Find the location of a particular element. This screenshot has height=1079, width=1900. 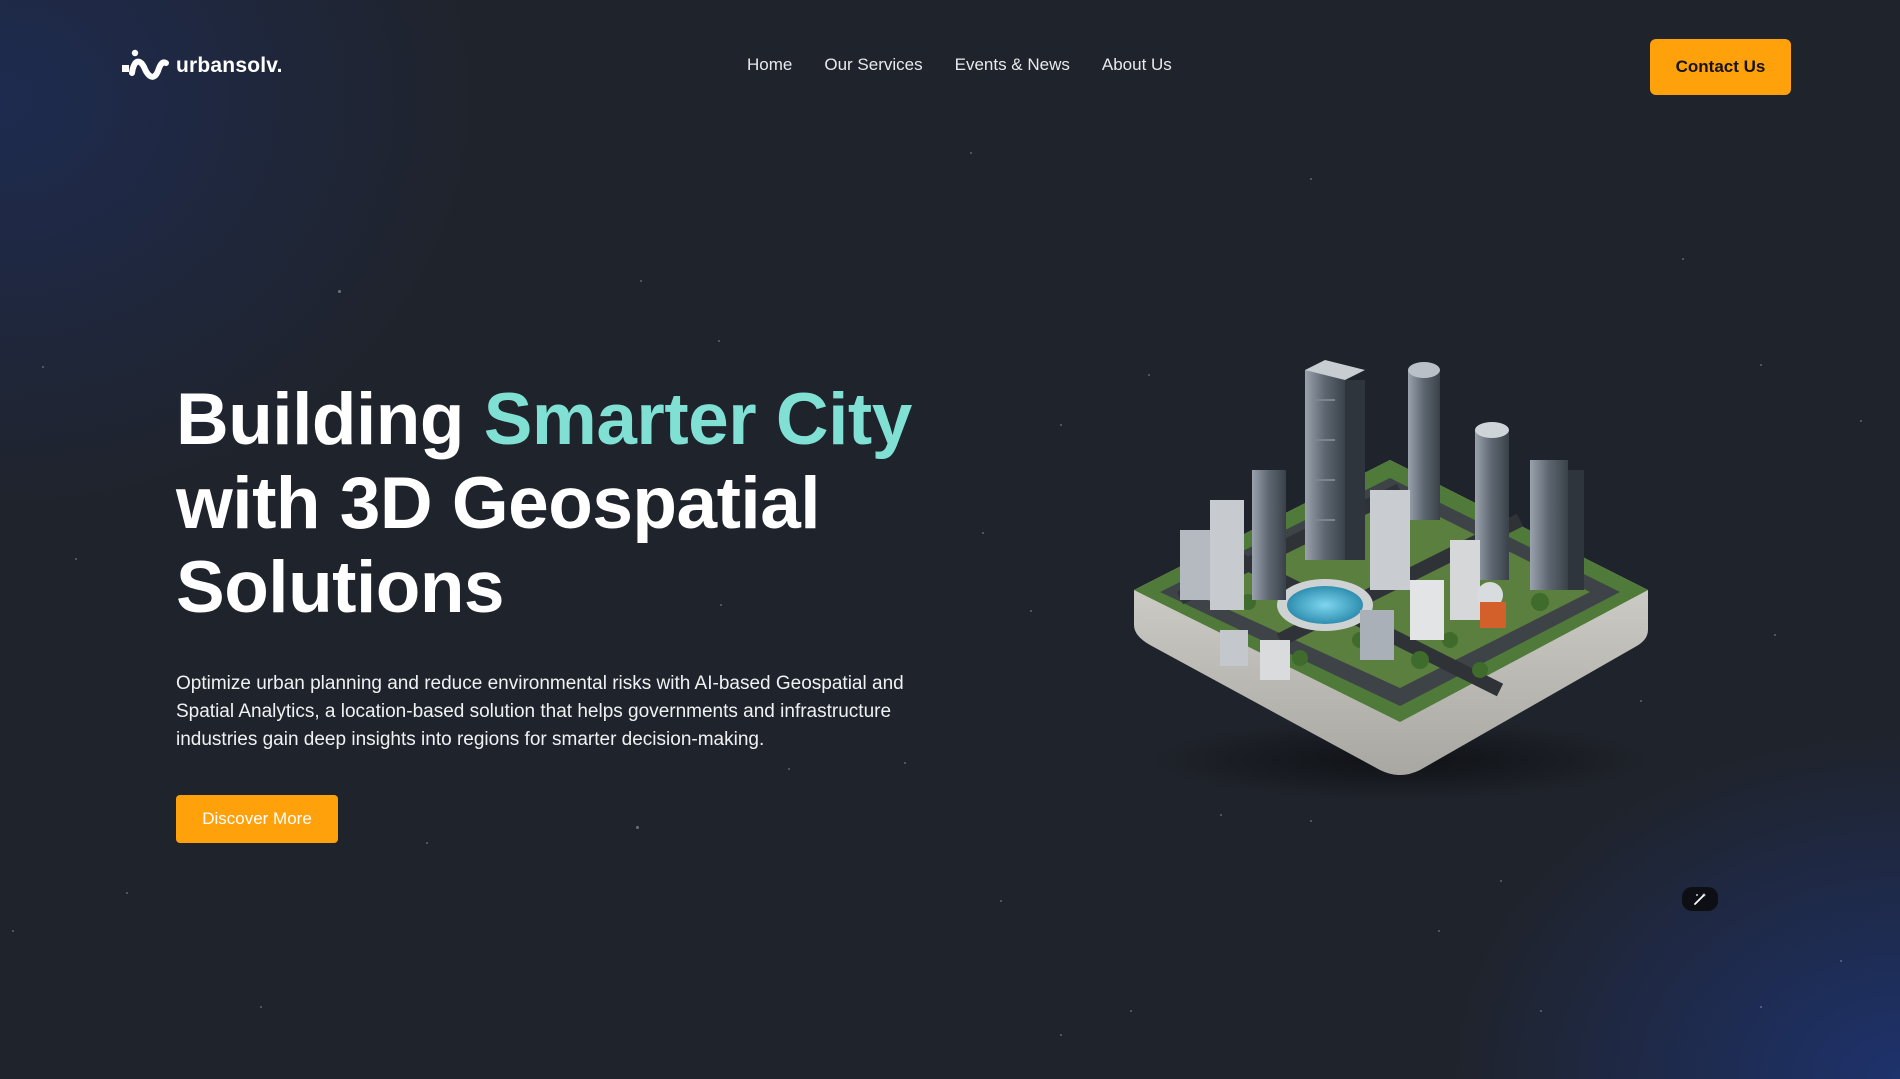

magic-wand-button is located at coordinates (1700, 899).